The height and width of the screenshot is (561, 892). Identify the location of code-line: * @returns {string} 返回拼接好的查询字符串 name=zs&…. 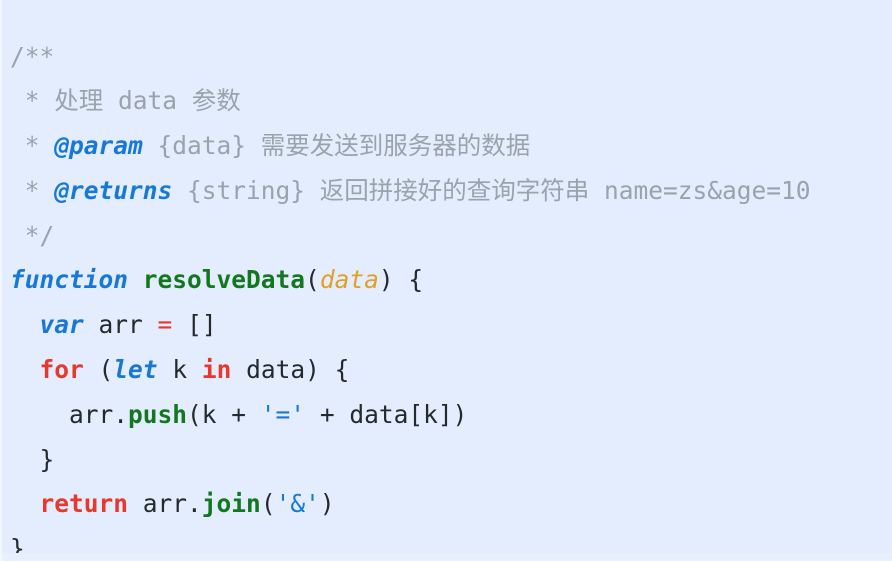
(451, 191).